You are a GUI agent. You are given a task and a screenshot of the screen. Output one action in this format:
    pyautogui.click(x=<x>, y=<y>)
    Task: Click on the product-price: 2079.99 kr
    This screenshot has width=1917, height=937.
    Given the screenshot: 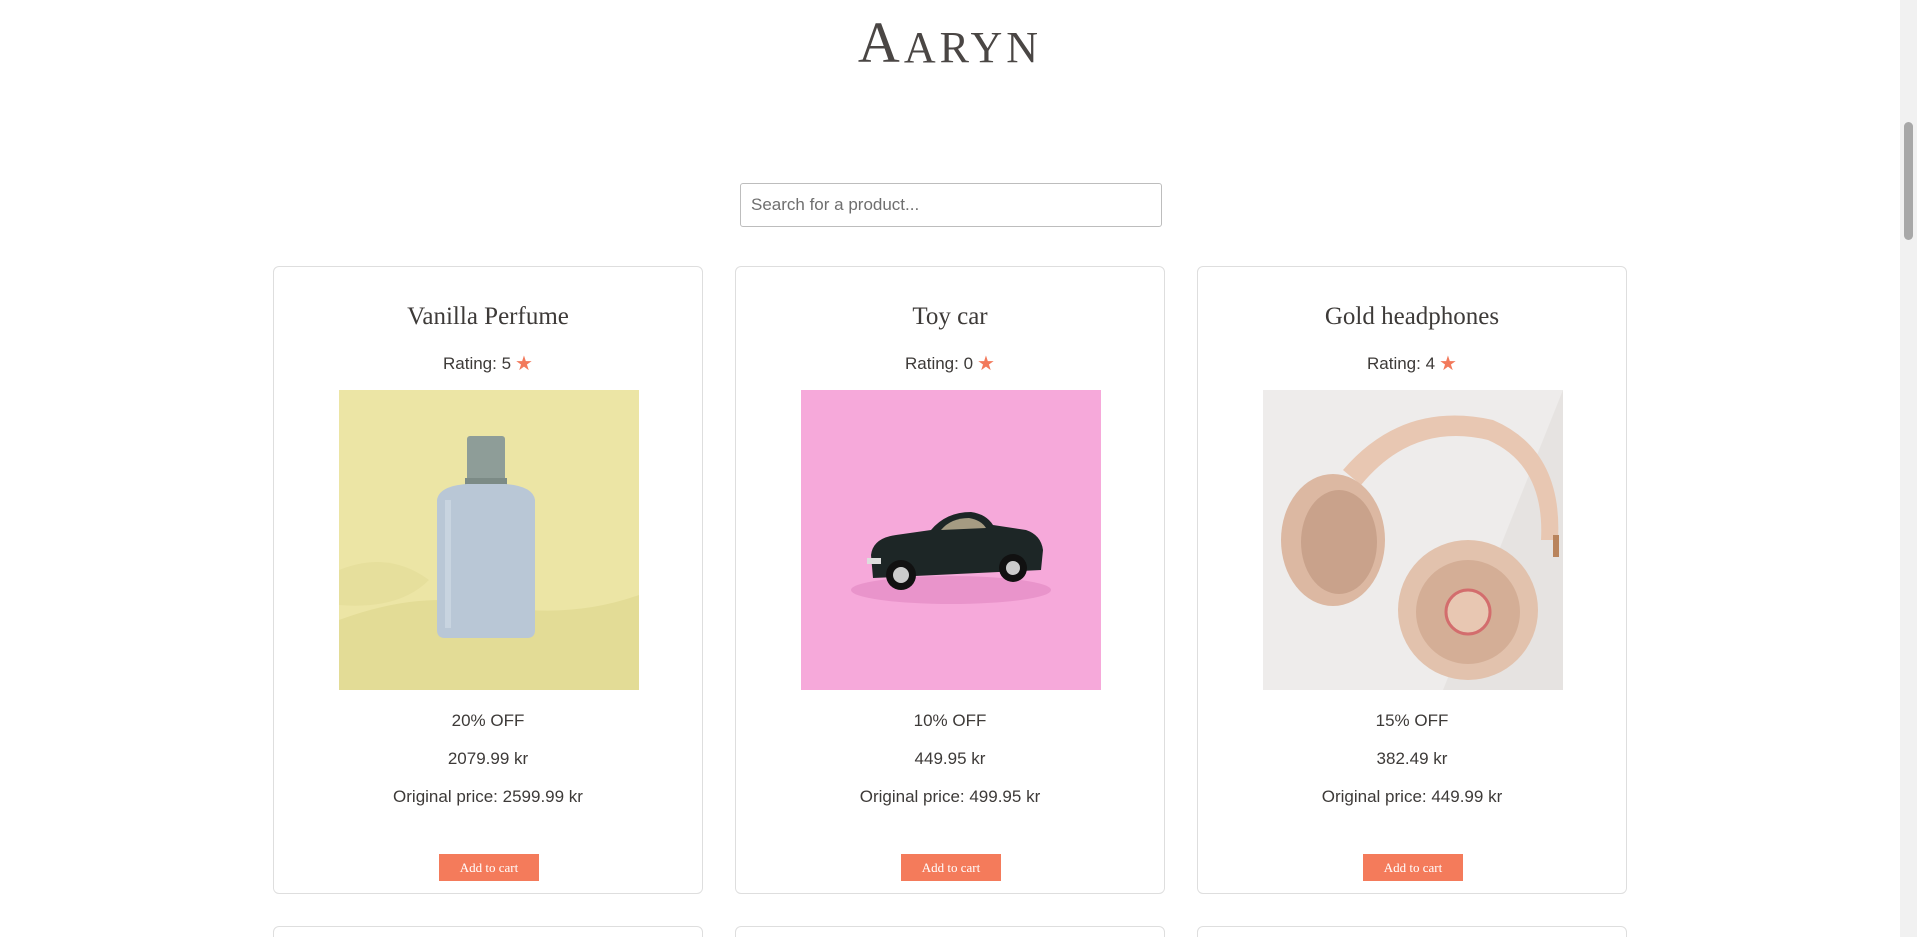 What is the action you would take?
    pyautogui.click(x=488, y=758)
    